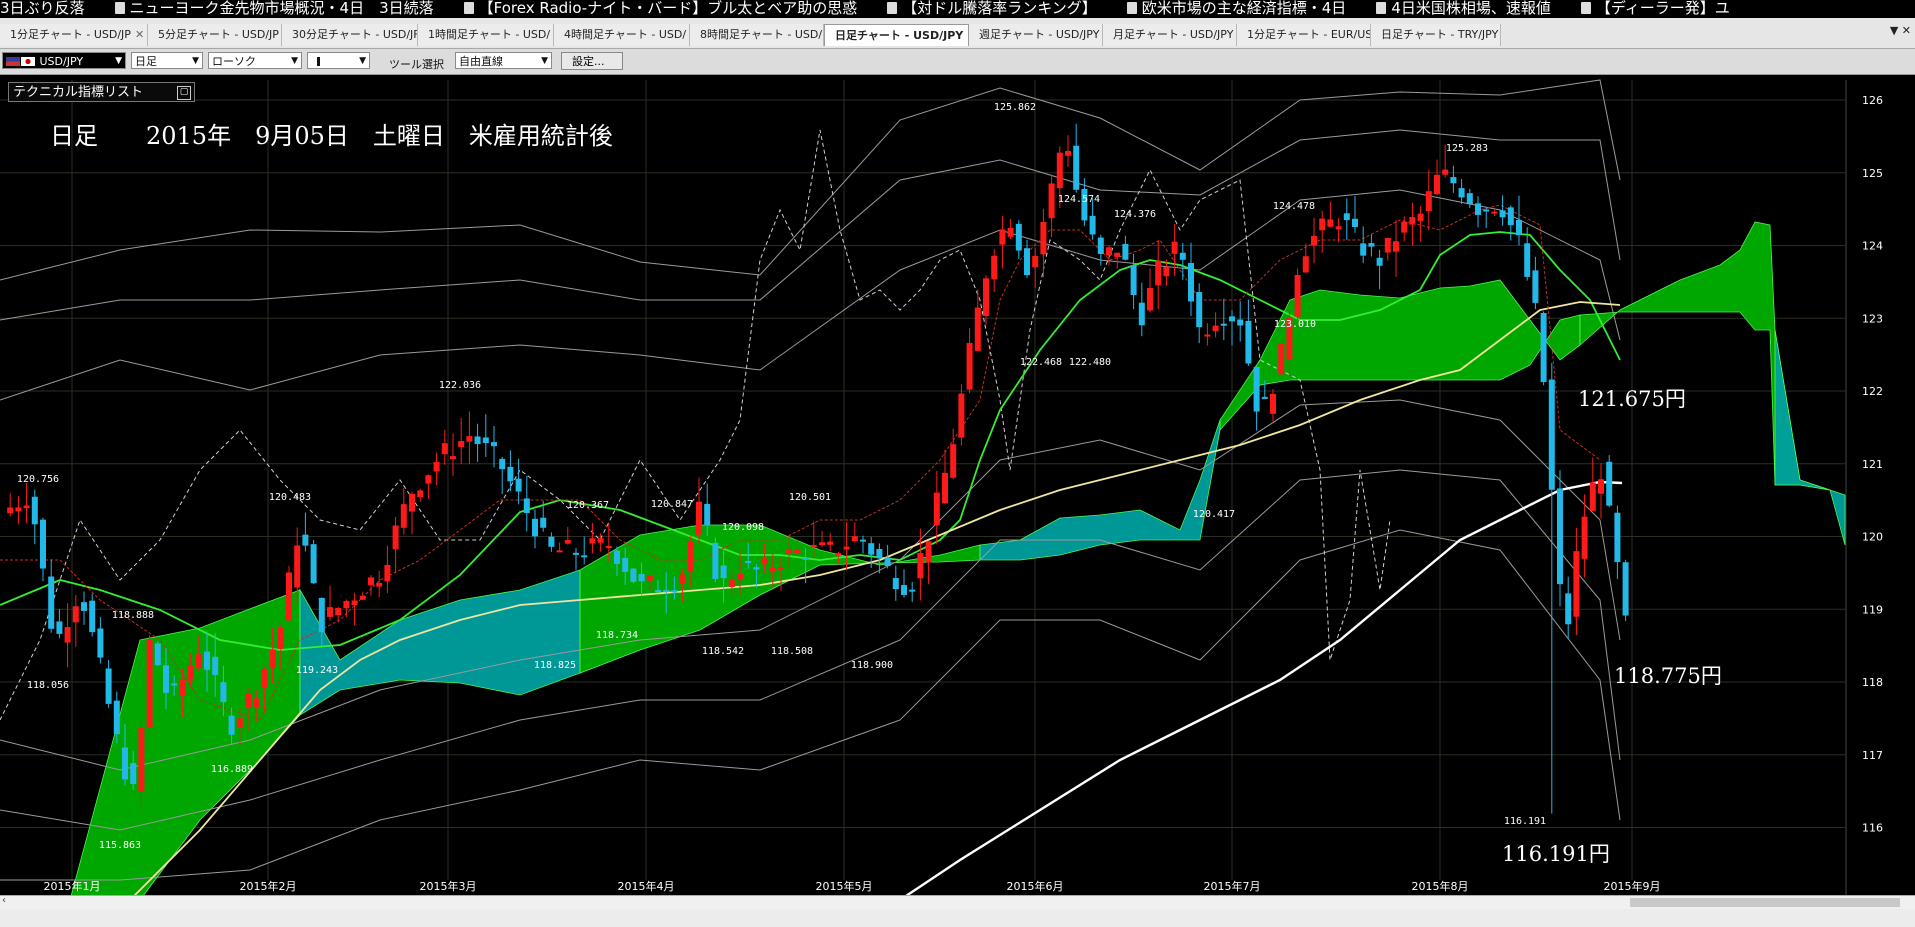  Describe the element at coordinates (1872, 173) in the screenshot. I see `price-axis-label: 125` at that location.